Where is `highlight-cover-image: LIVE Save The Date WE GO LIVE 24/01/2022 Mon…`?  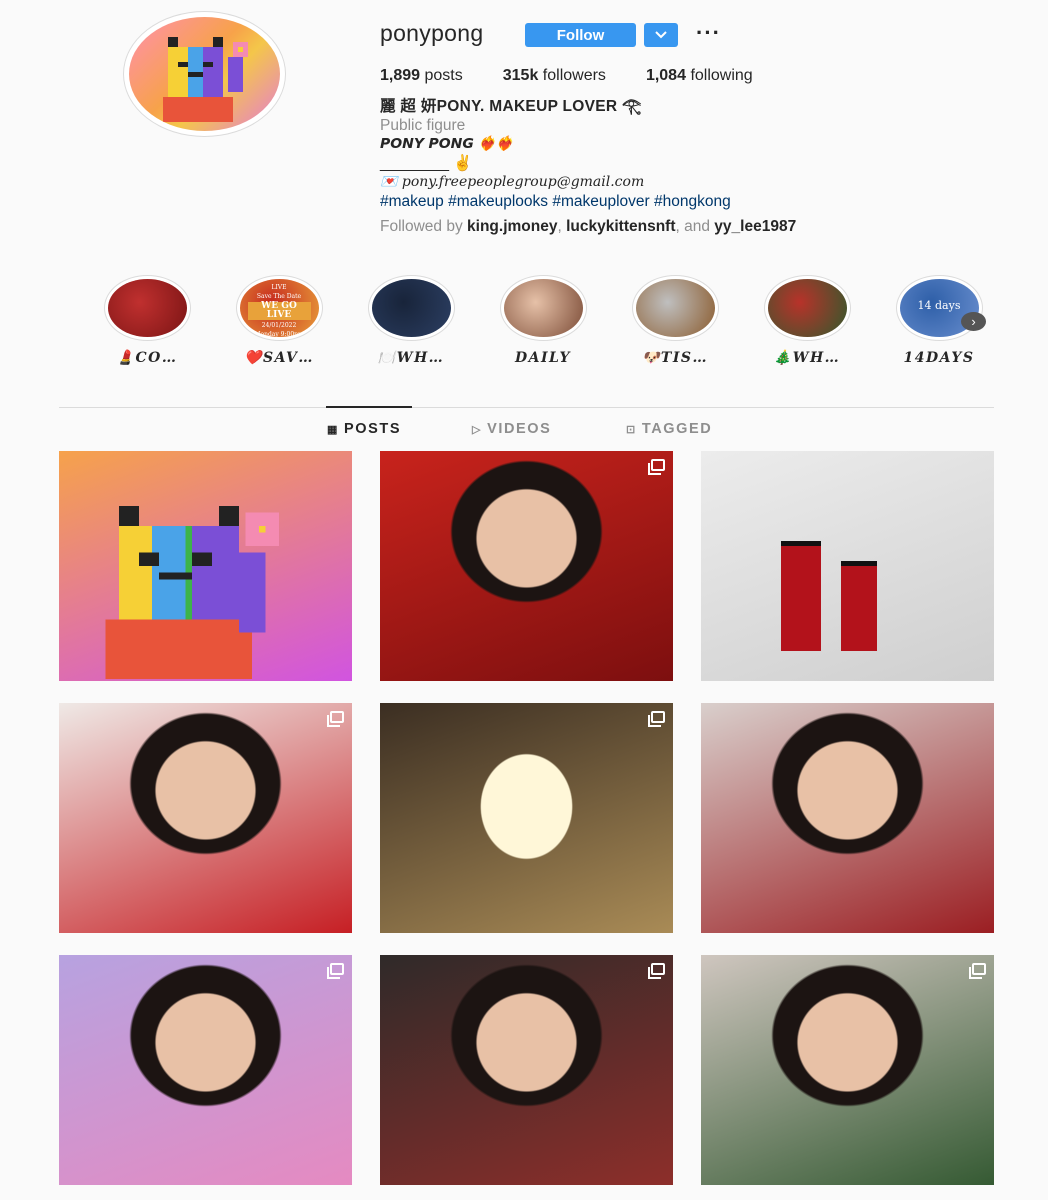
highlight-cover-image: LIVE Save The Date WE GO LIVE 24/01/2022 Mon… is located at coordinates (279, 308).